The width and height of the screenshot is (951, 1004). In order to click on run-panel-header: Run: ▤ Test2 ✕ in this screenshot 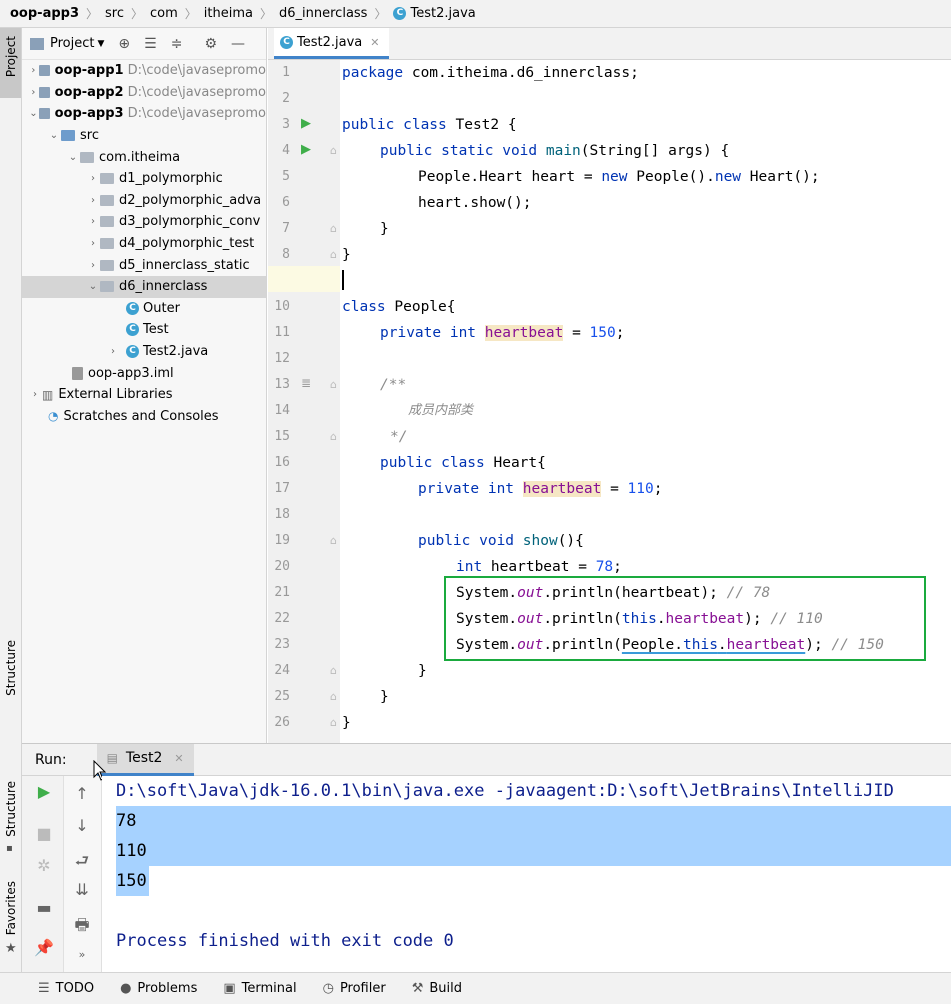, I will do `click(486, 759)`.